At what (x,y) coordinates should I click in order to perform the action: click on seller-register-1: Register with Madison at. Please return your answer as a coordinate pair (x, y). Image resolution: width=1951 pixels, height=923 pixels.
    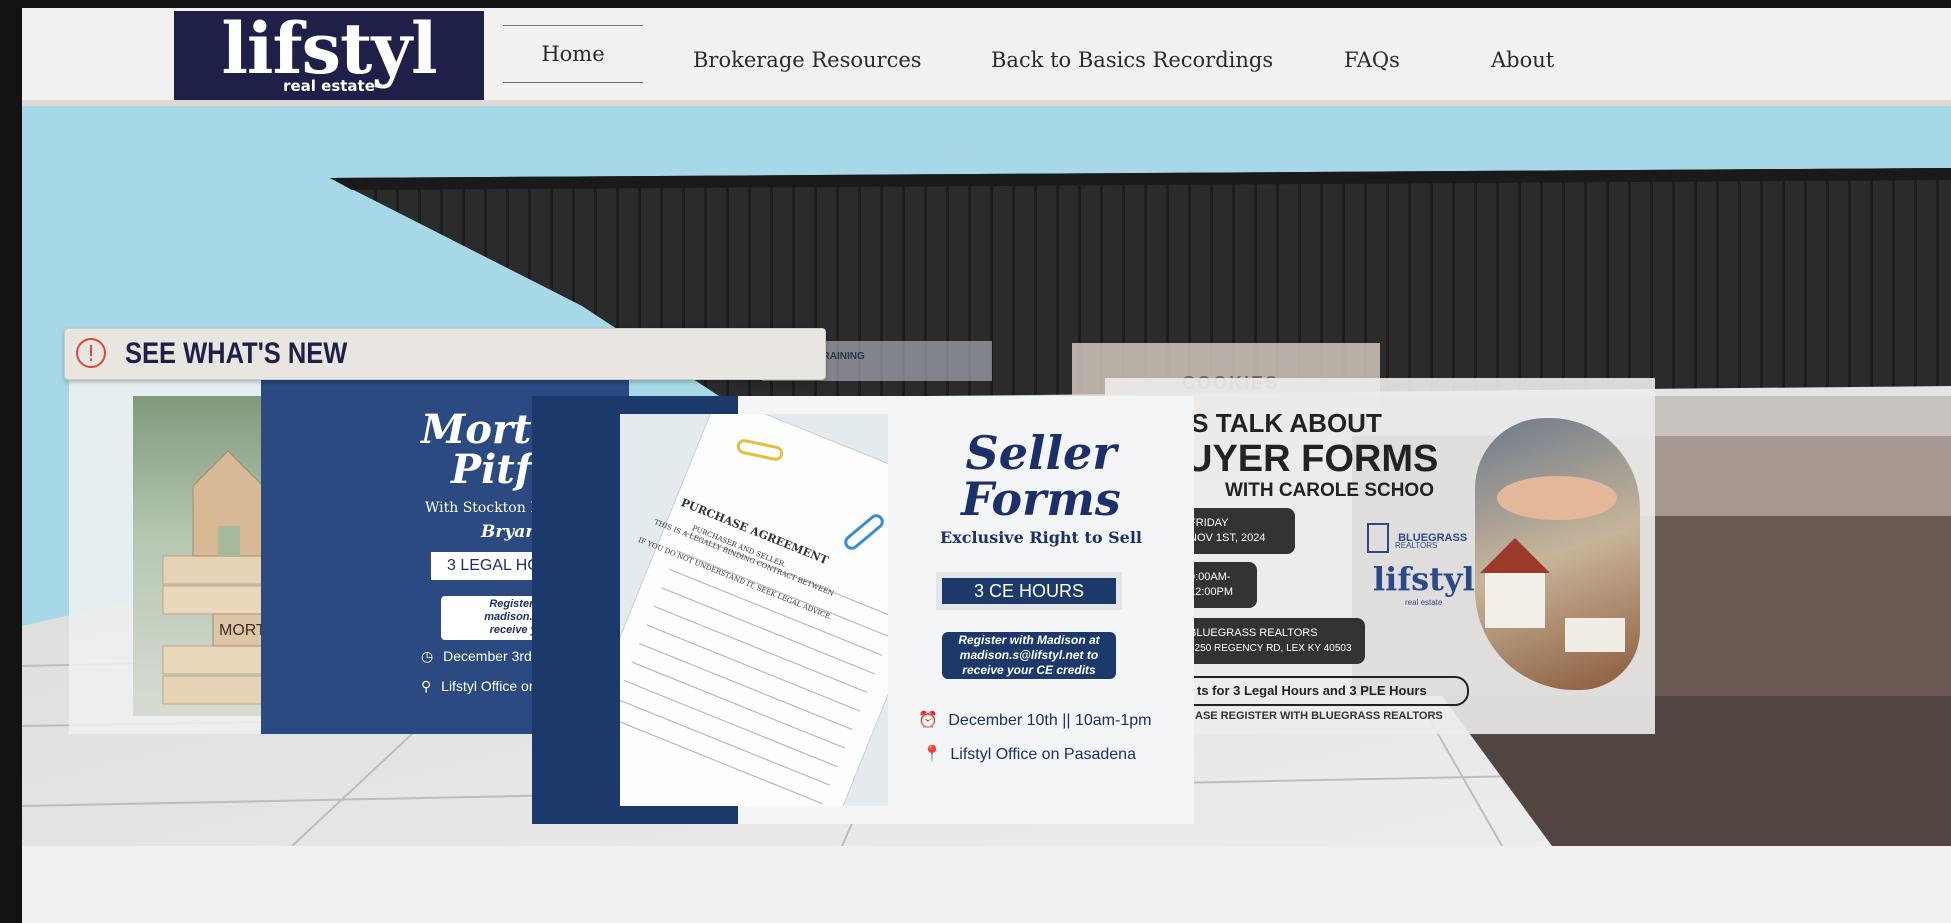
    Looking at the image, I should click on (1029, 640).